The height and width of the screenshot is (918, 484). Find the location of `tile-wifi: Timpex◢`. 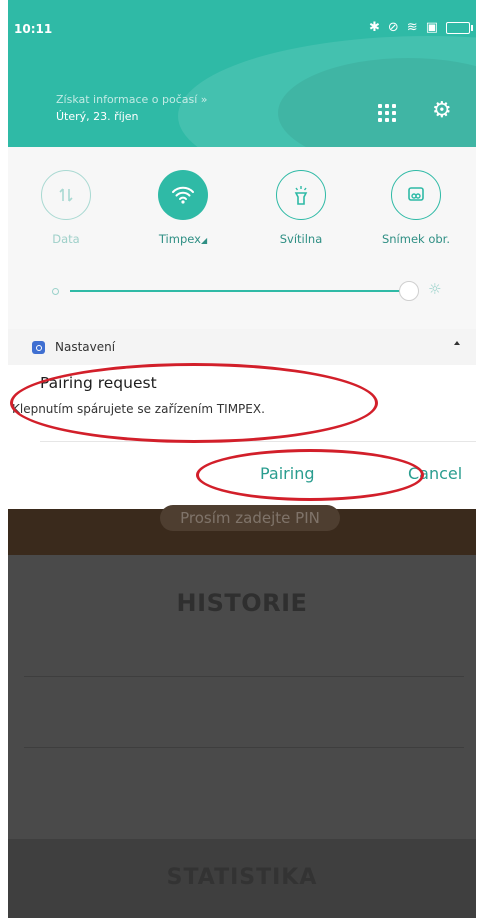

tile-wifi: Timpex◢ is located at coordinates (183, 208).